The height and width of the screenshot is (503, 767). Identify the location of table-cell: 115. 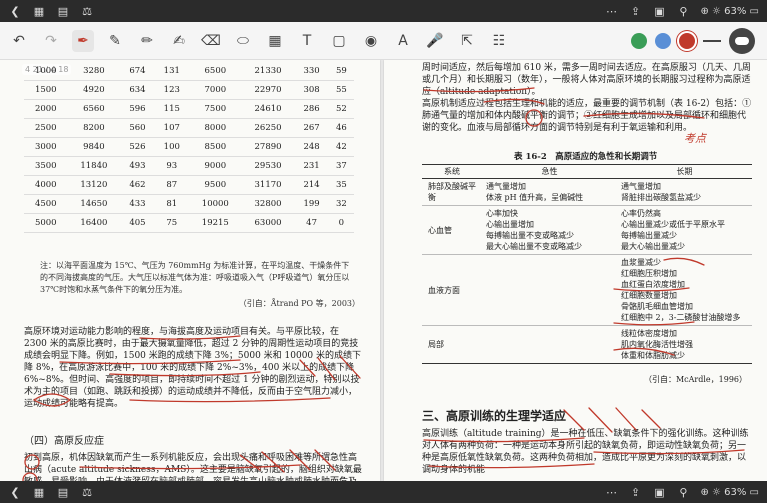
(171, 109).